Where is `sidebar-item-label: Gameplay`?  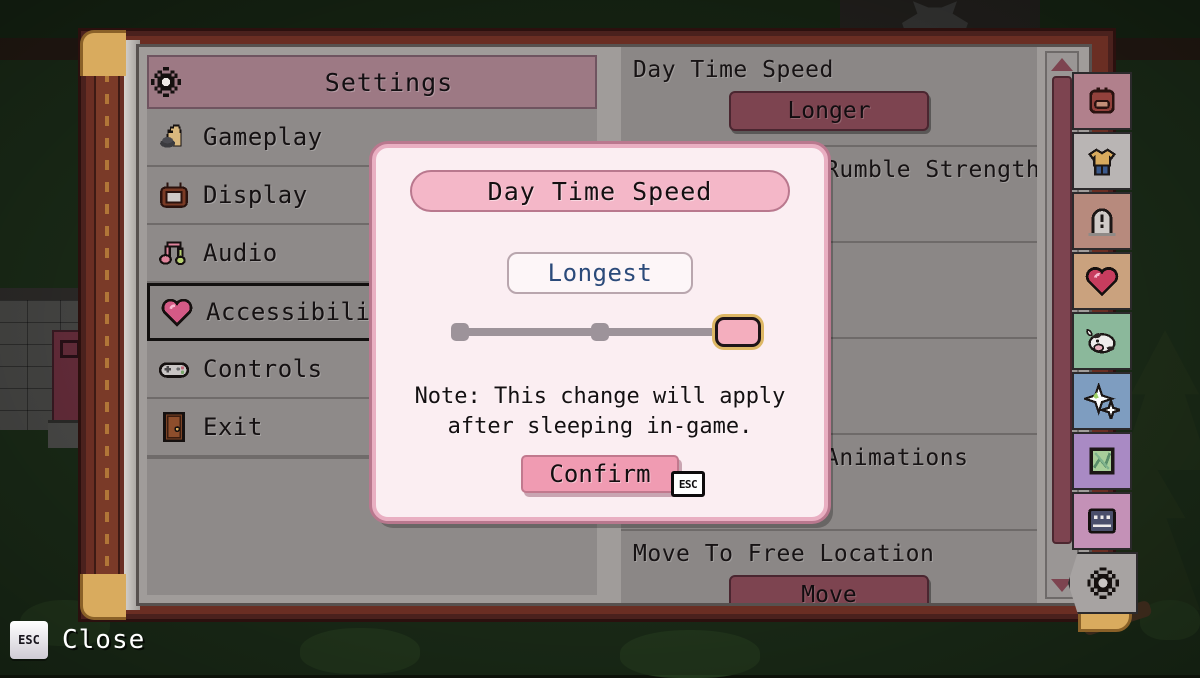
sidebar-item-label: Gameplay is located at coordinates (263, 137).